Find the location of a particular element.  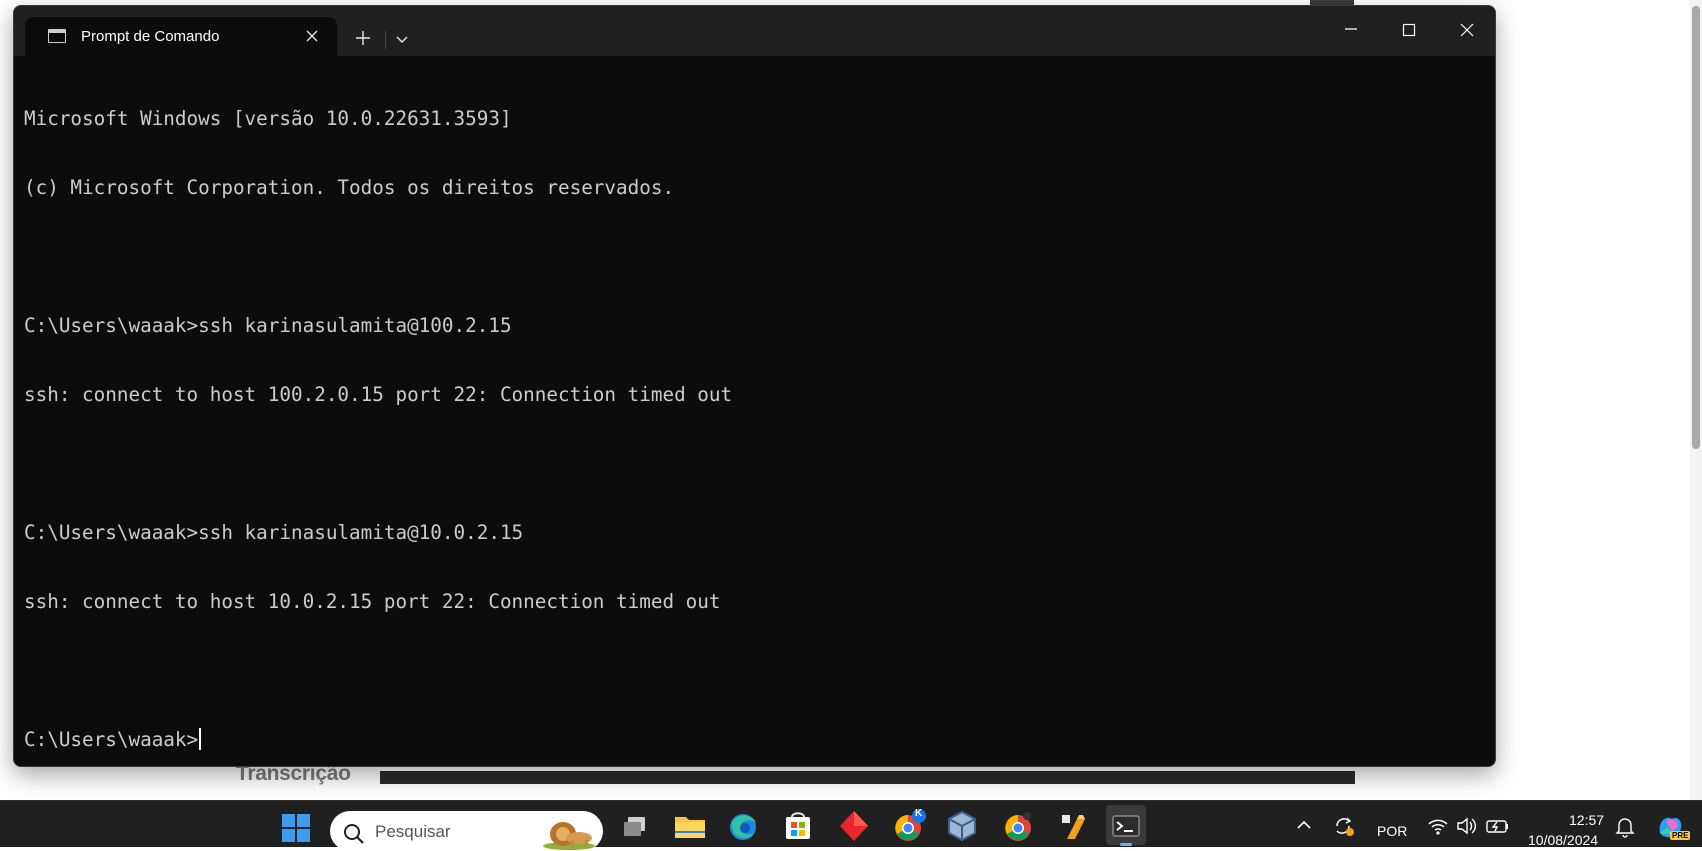

copilot-badge: PRE is located at coordinates (1680, 835).